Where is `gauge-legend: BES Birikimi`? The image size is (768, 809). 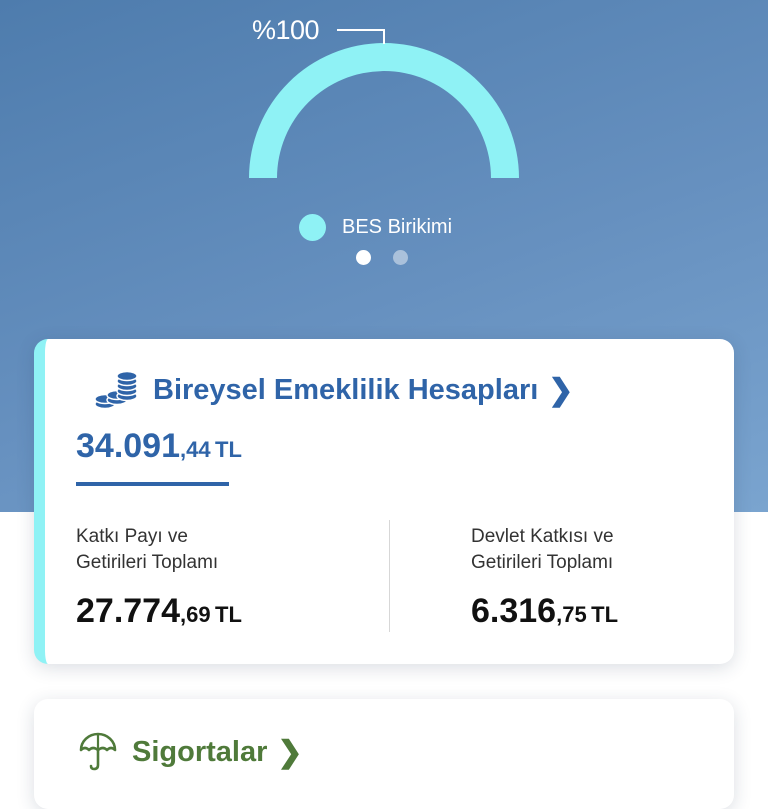
gauge-legend: BES Birikimi is located at coordinates (375, 227).